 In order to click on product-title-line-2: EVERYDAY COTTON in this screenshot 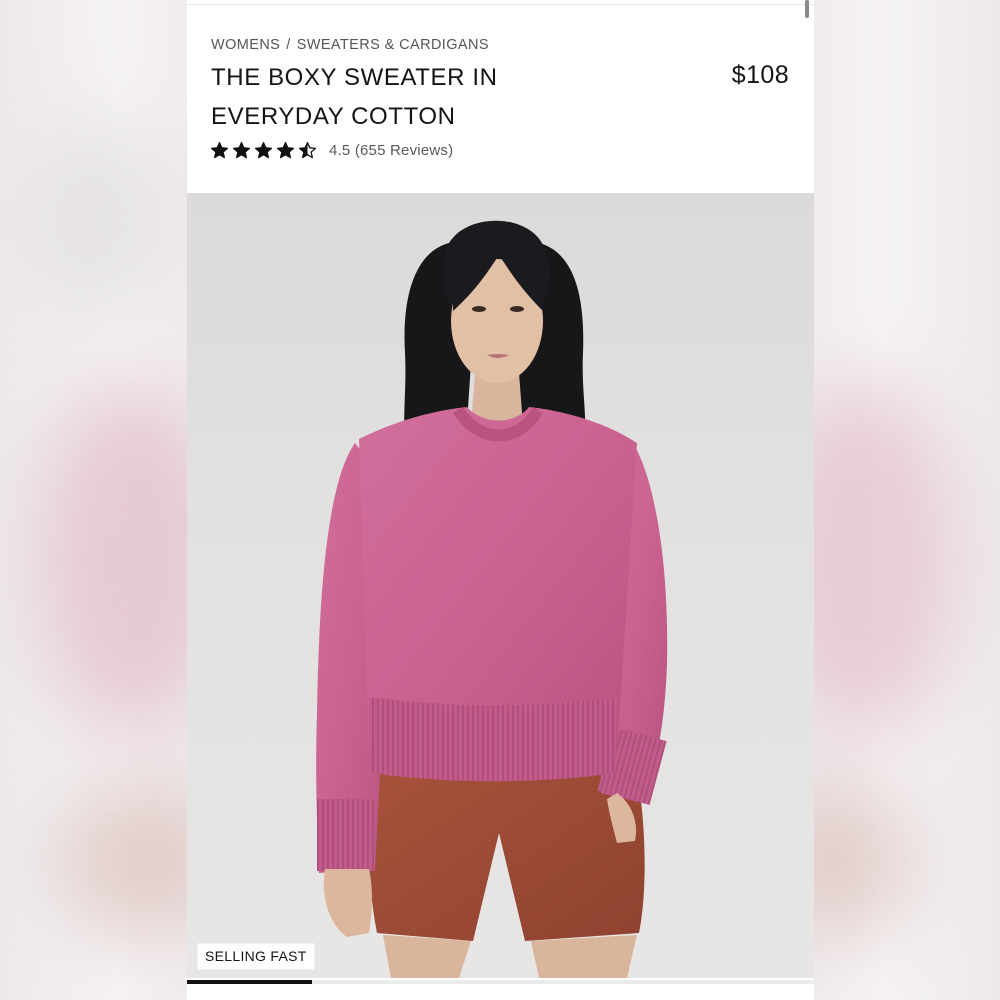, I will do `click(333, 116)`.